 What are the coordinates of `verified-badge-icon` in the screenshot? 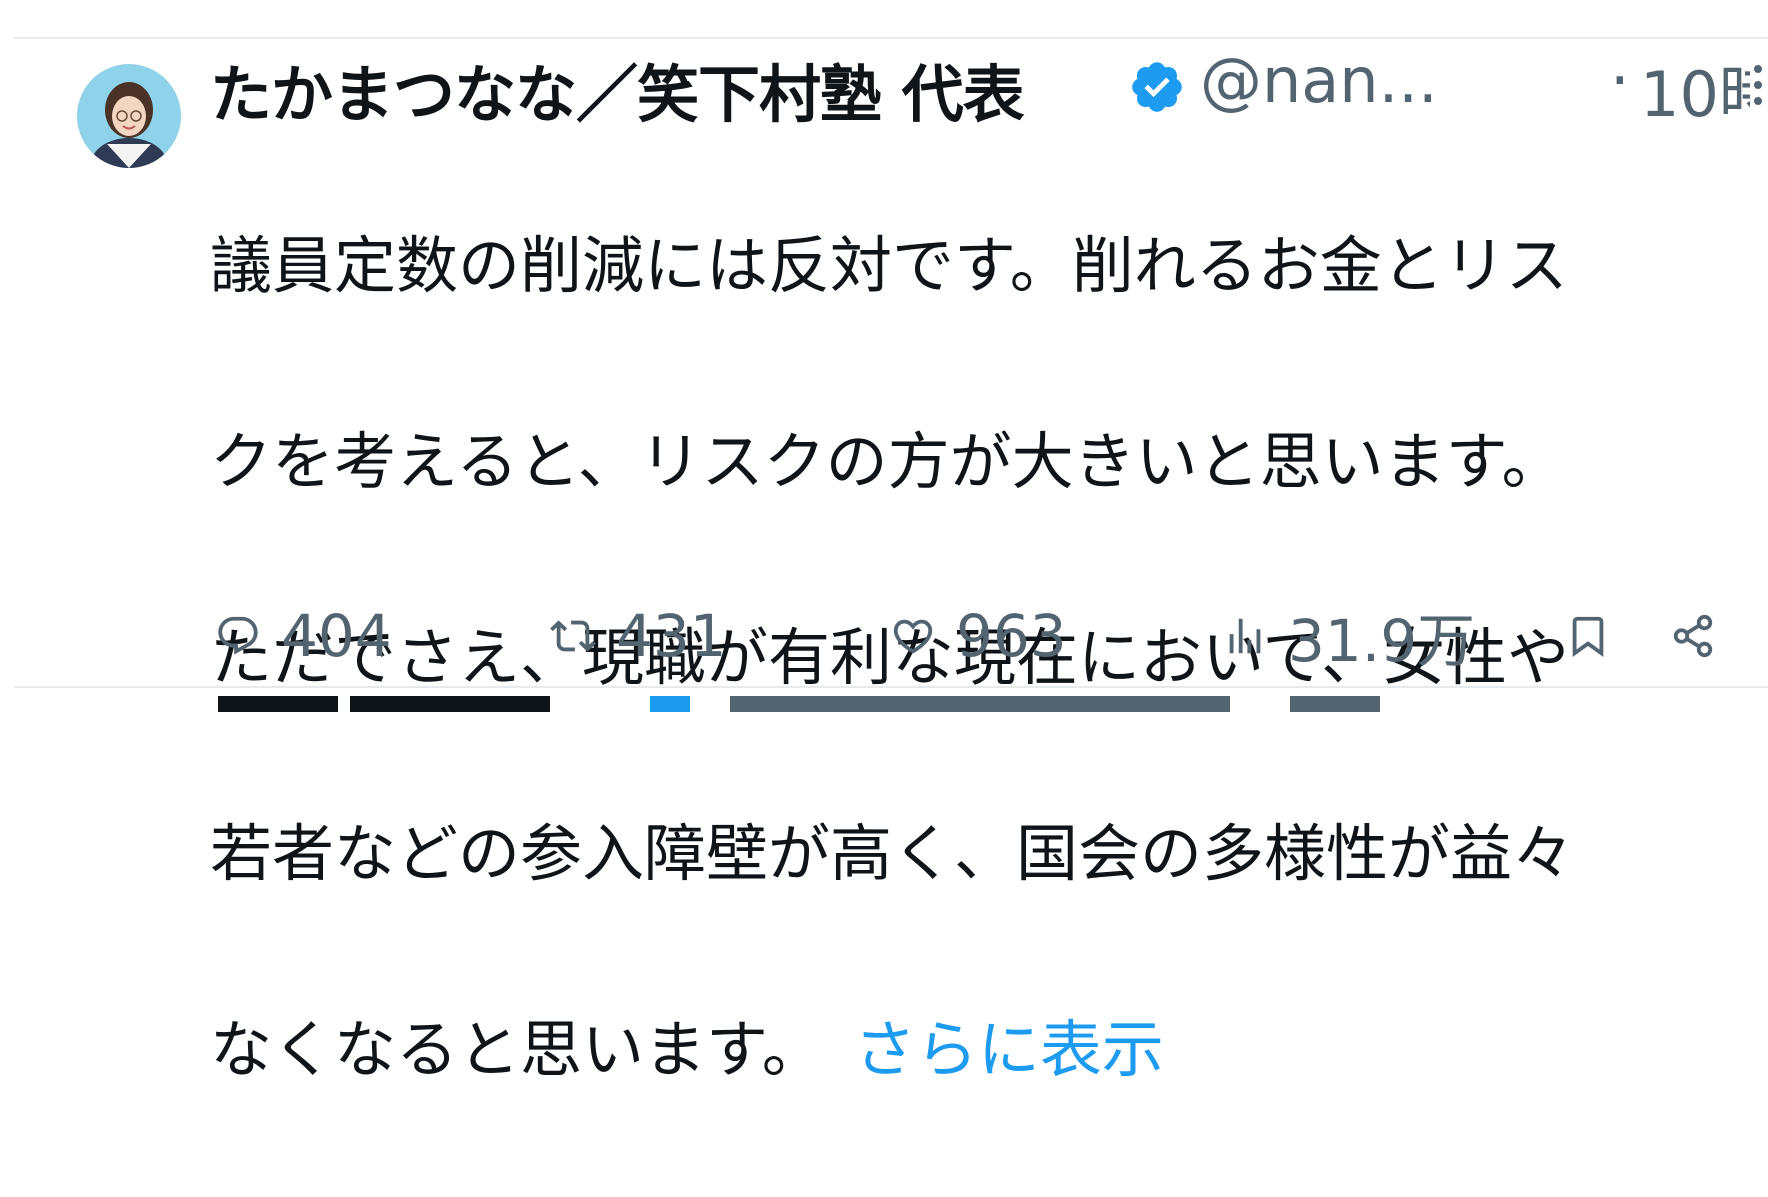 It's located at (1157, 87).